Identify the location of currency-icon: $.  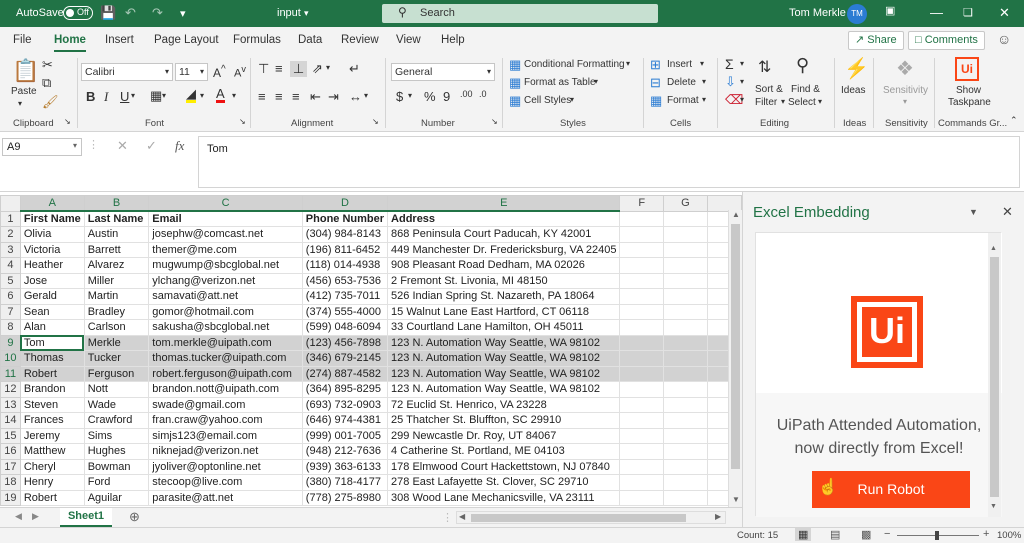
(399, 96).